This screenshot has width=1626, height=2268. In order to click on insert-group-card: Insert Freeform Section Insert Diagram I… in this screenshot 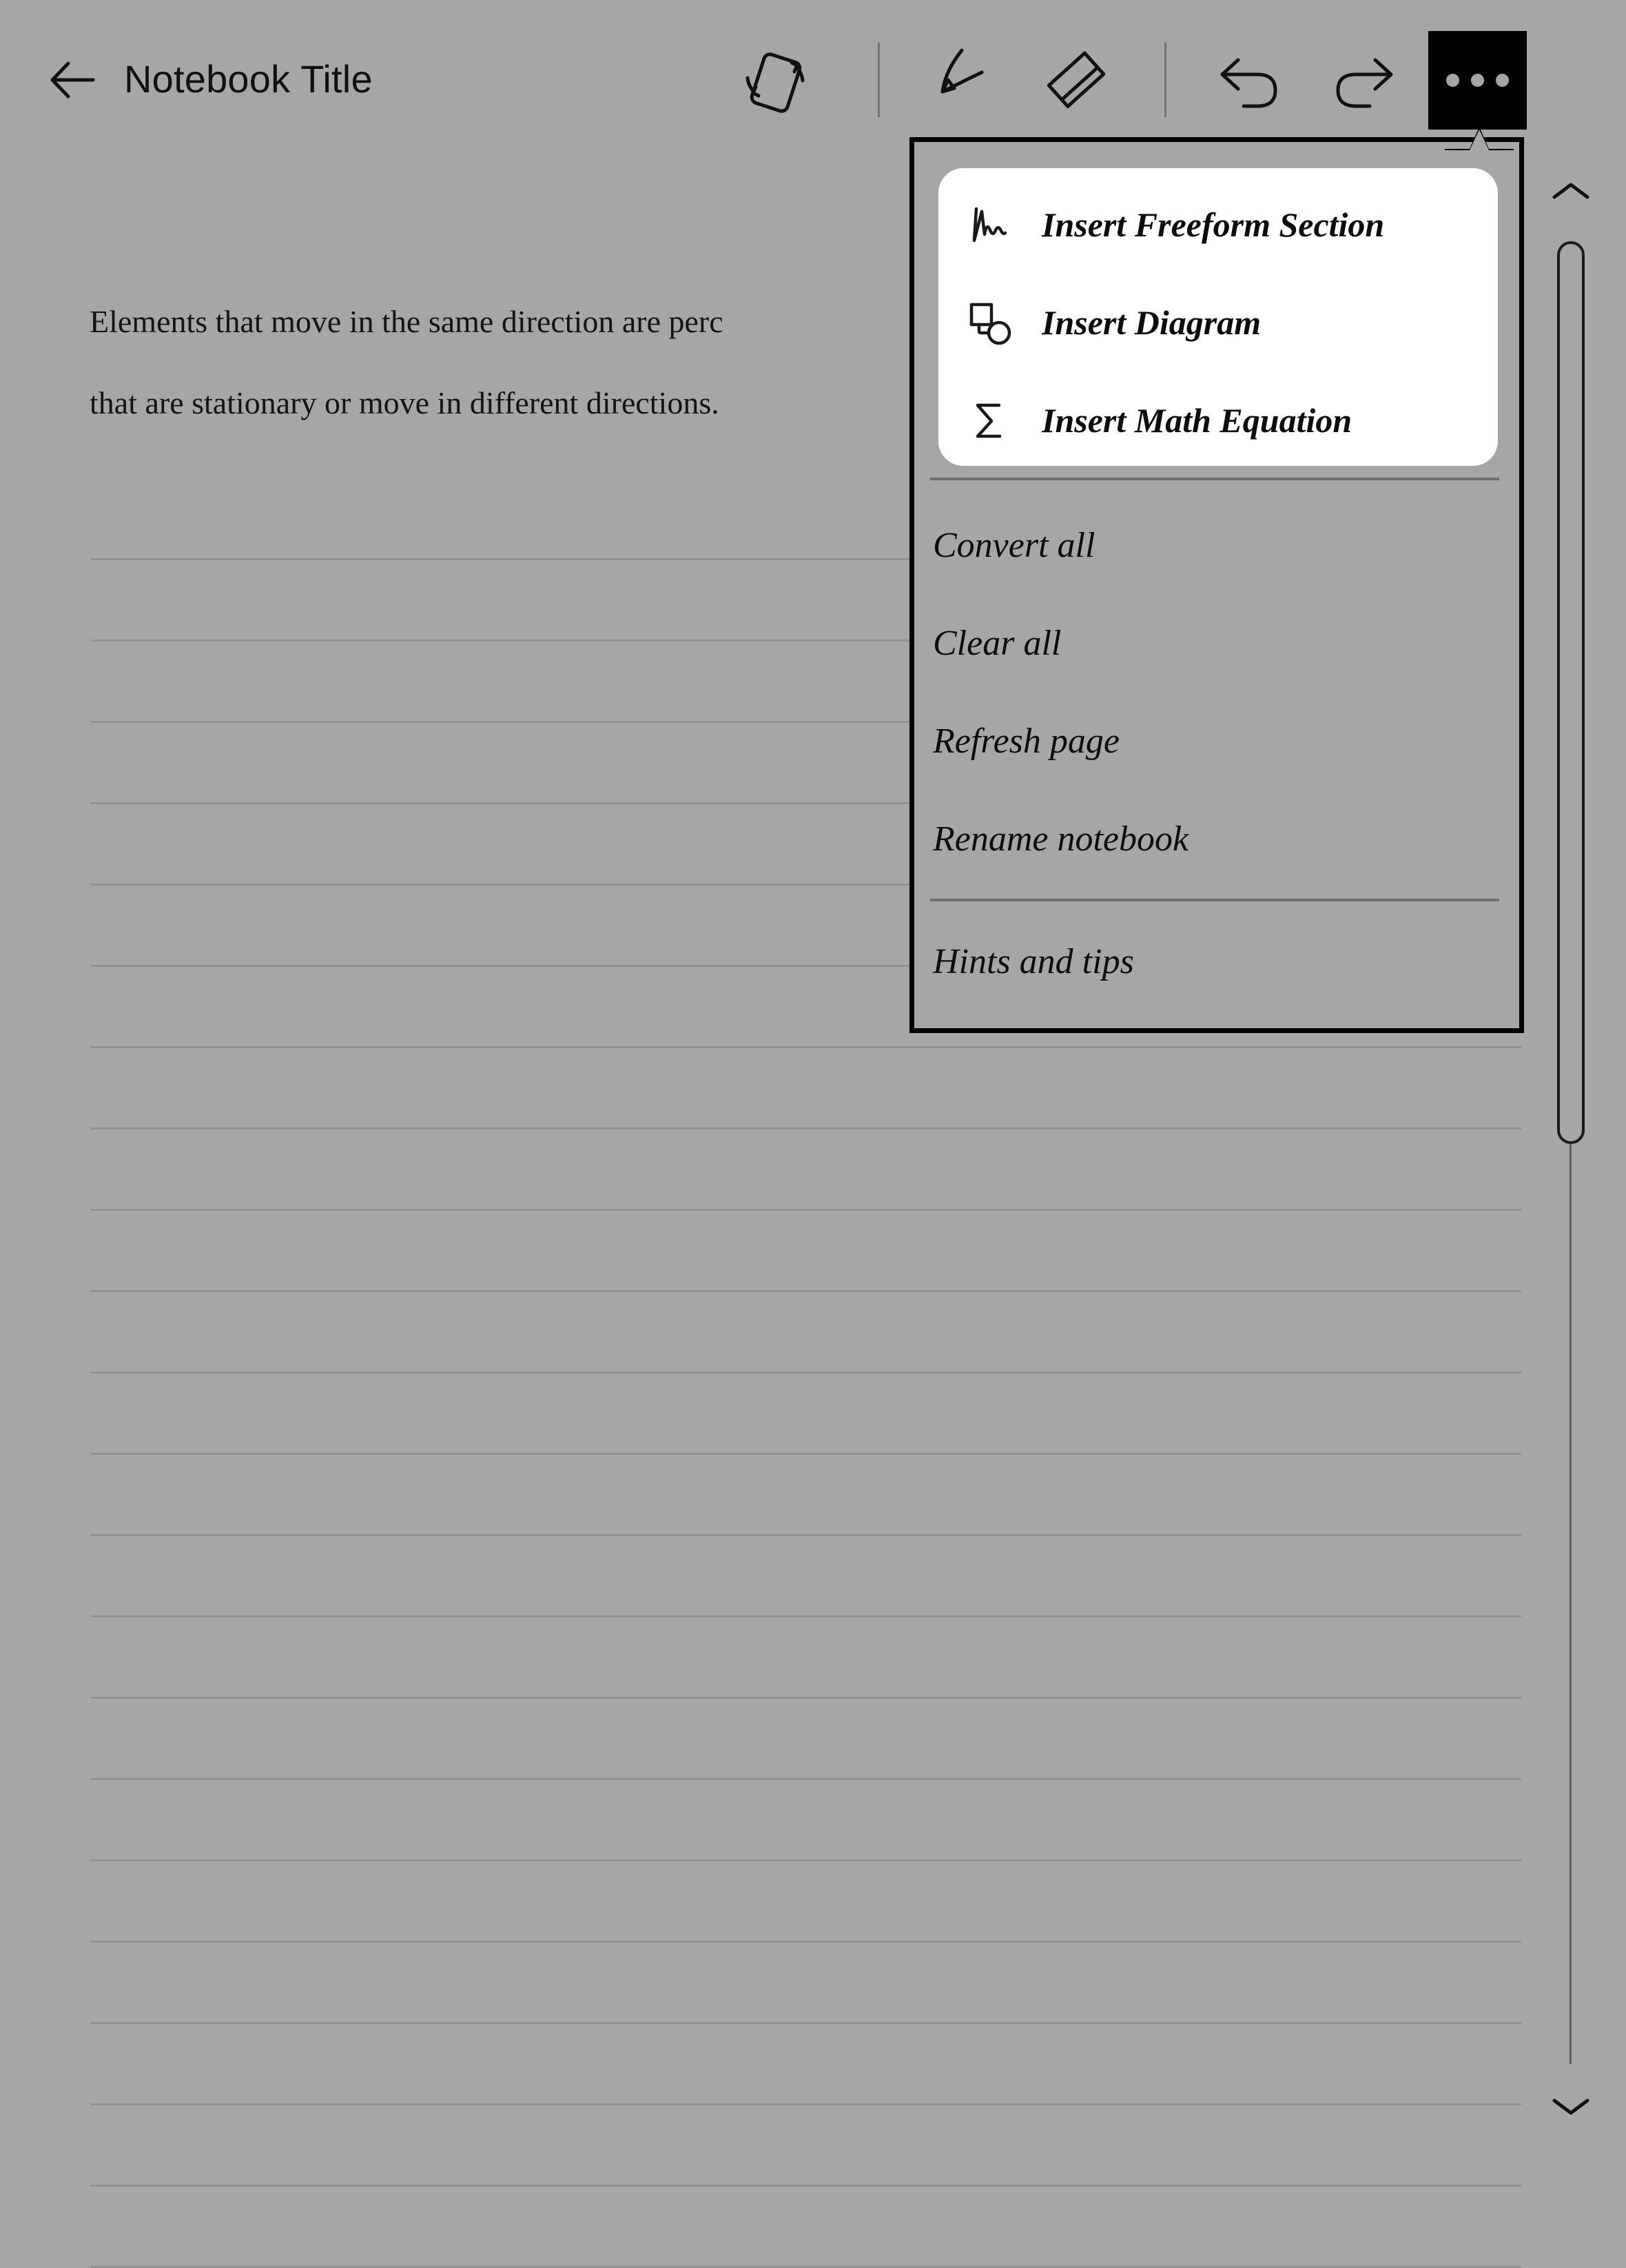, I will do `click(1218, 317)`.